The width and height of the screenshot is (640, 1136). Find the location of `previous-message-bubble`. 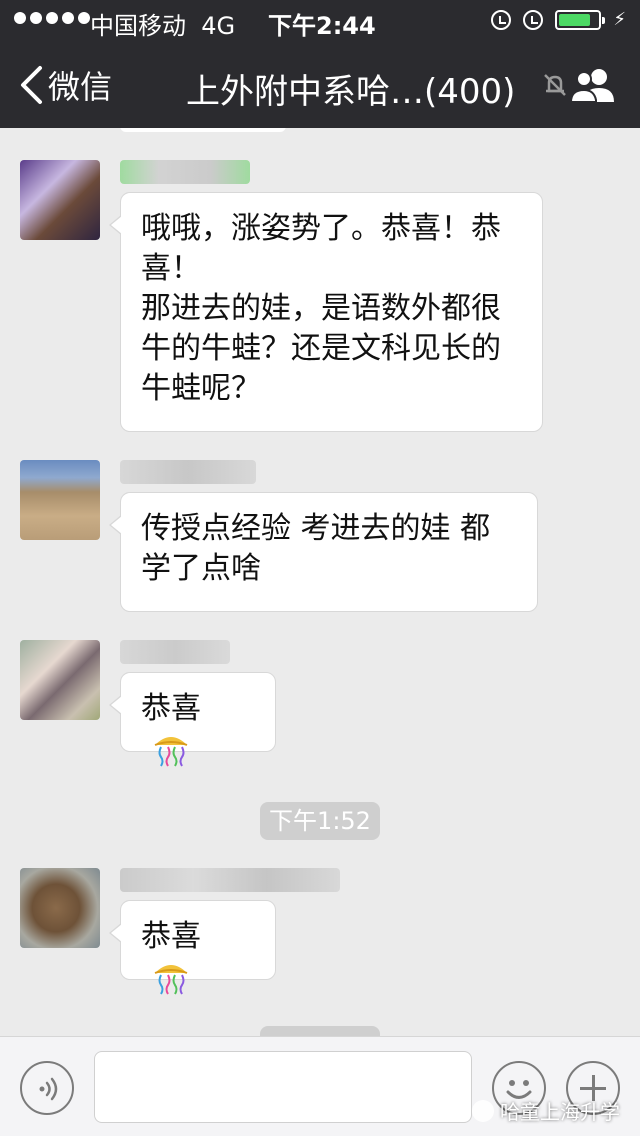

previous-message-bubble is located at coordinates (203, 130).